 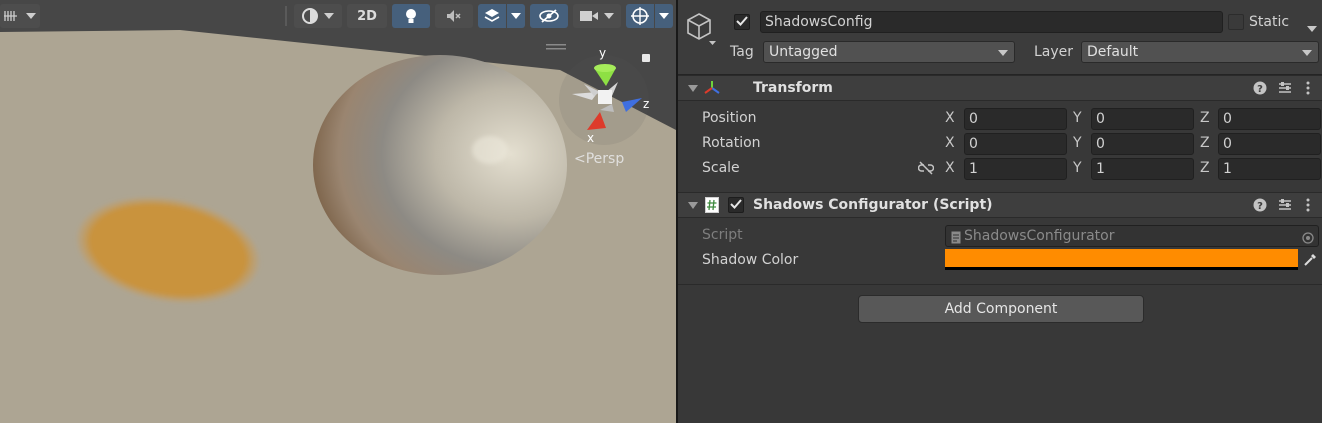 I want to click on layer-value: Default, so click(x=1113, y=52).